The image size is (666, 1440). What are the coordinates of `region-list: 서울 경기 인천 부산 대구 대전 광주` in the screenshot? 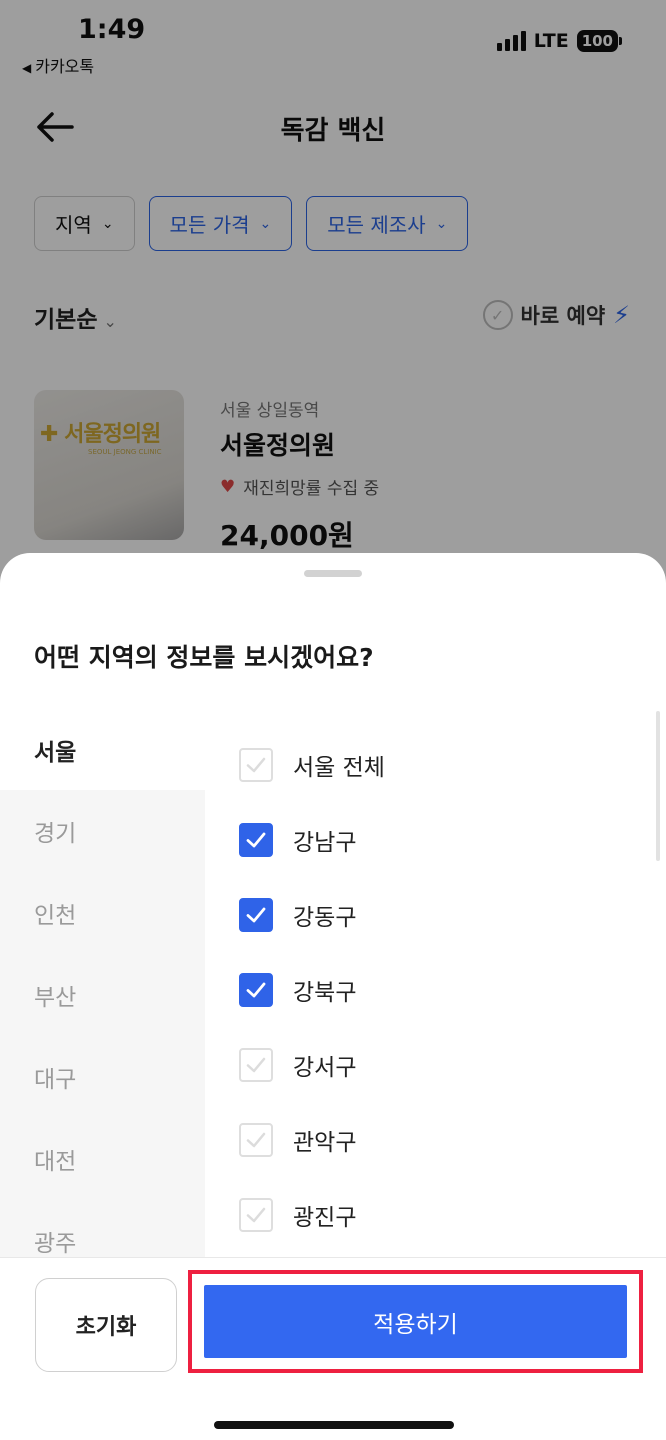 It's located at (102, 983).